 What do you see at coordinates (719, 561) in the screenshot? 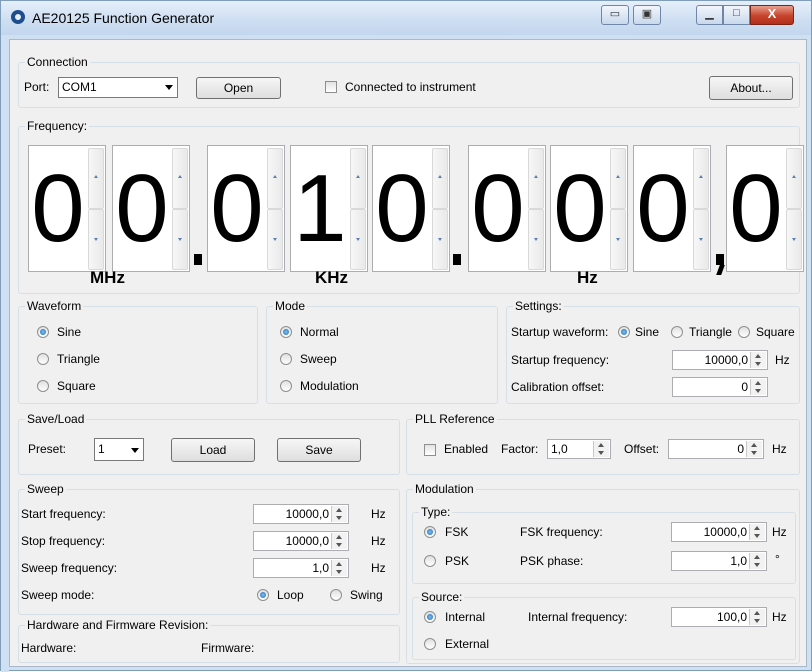
I see `psk-phase-input: 1,0` at bounding box center [719, 561].